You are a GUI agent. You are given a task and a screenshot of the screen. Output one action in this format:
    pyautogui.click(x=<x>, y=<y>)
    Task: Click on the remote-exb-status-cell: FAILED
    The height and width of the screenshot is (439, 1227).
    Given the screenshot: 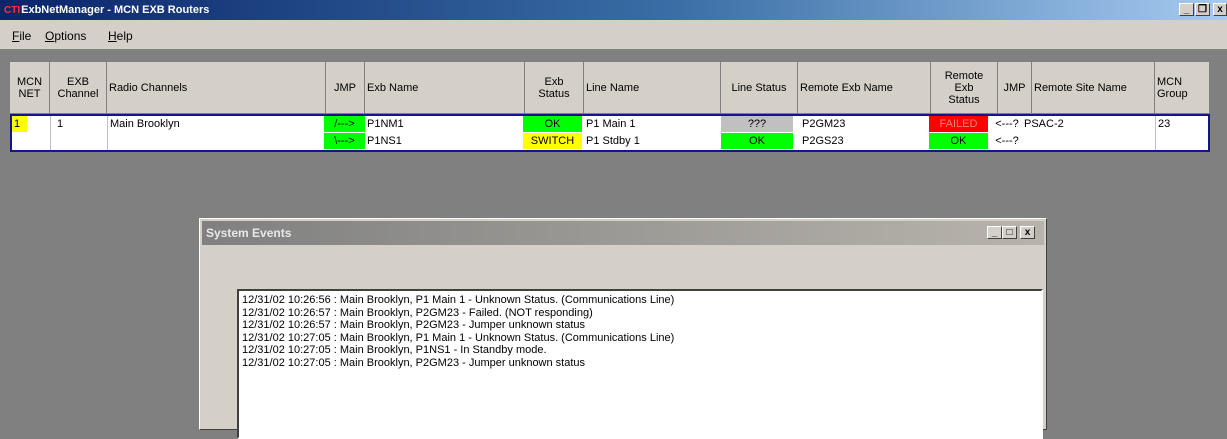 What is the action you would take?
    pyautogui.click(x=958, y=124)
    